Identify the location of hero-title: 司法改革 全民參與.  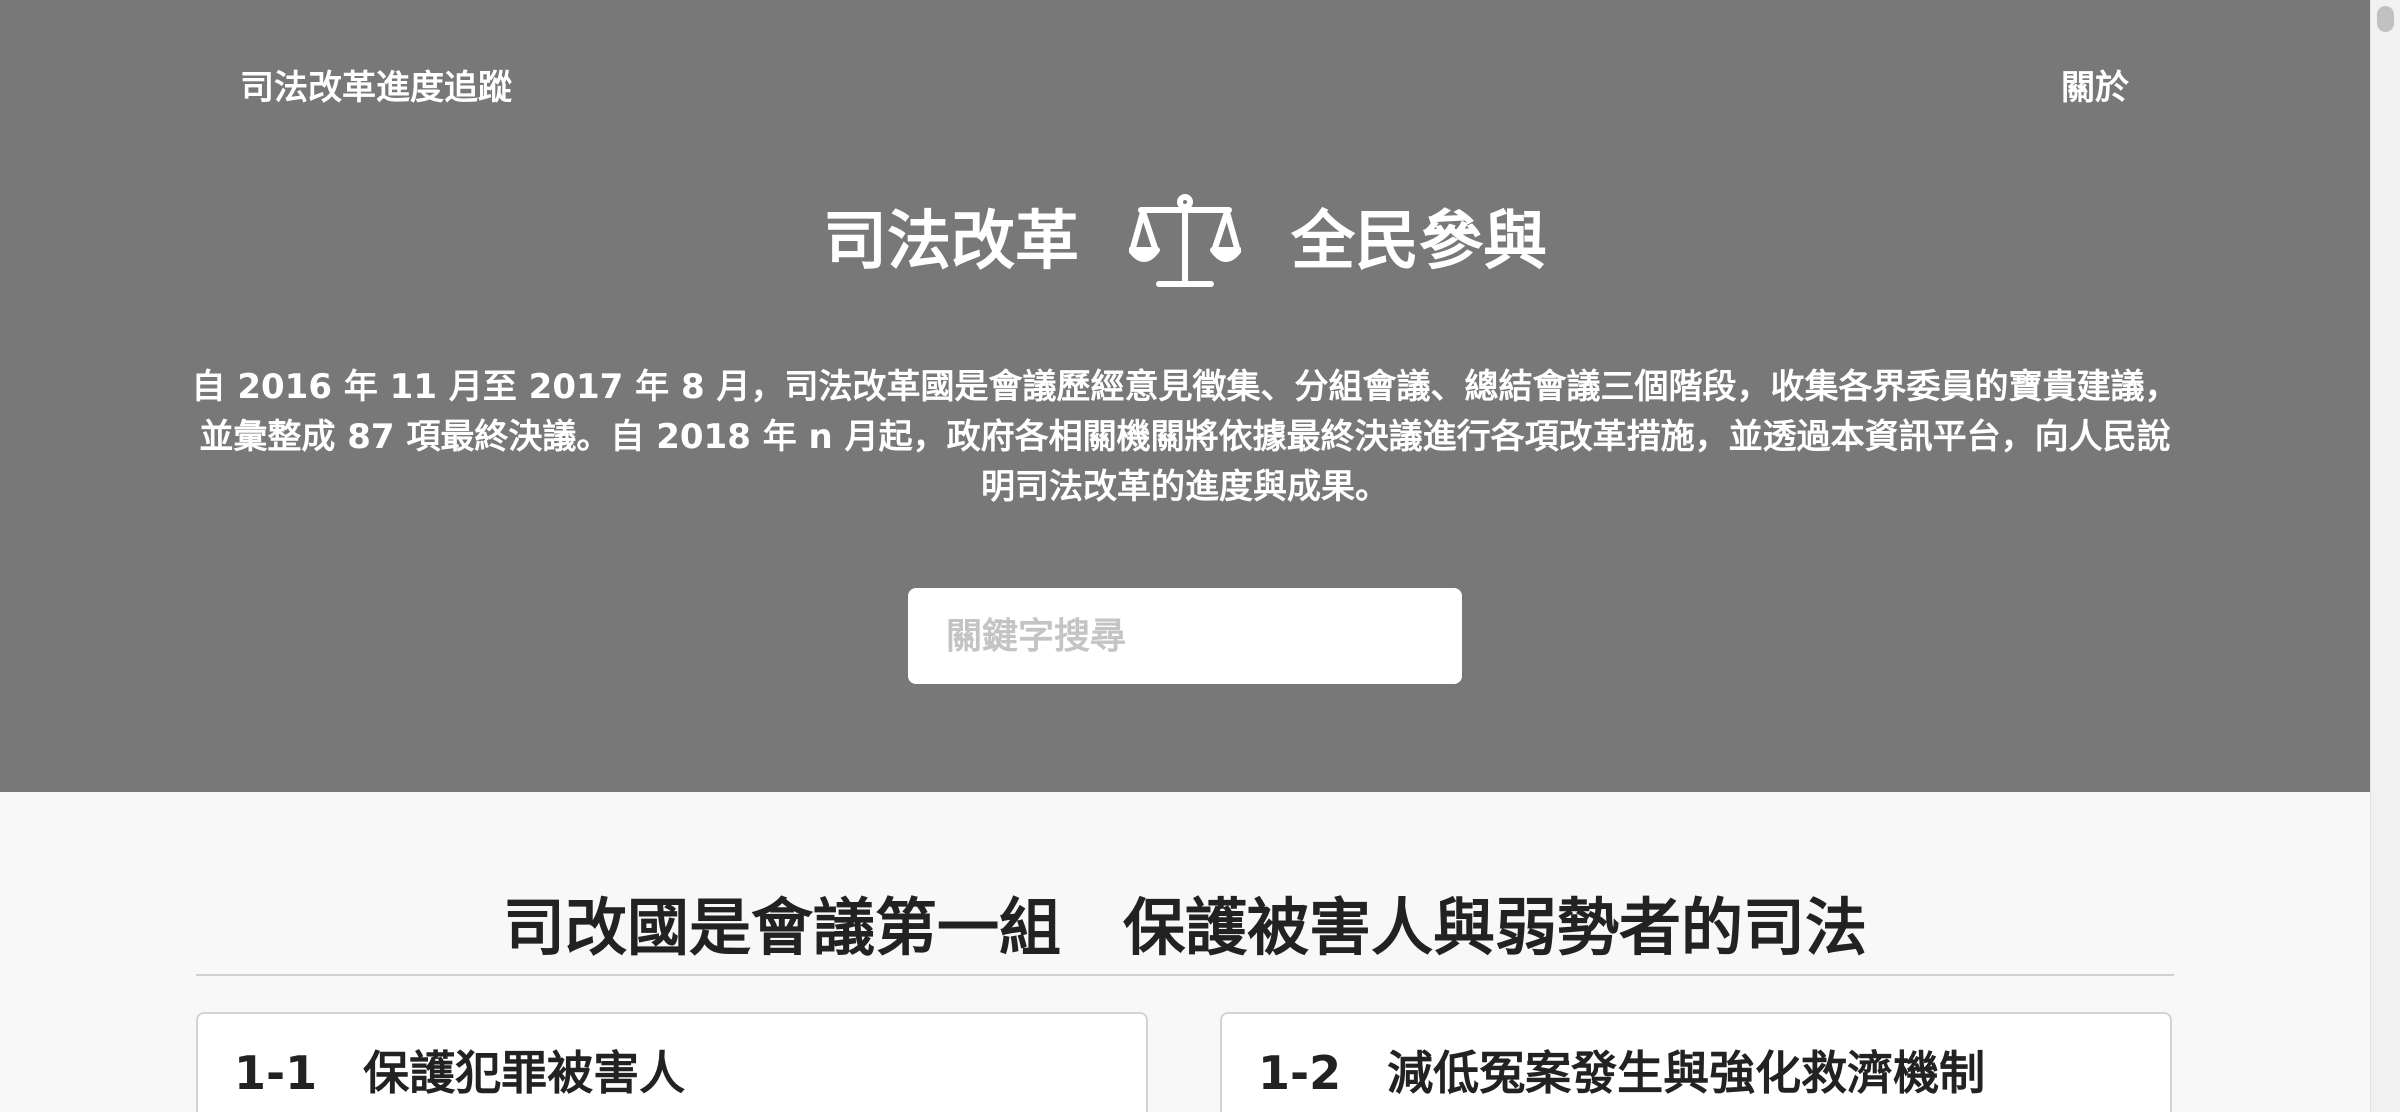
(1185, 242).